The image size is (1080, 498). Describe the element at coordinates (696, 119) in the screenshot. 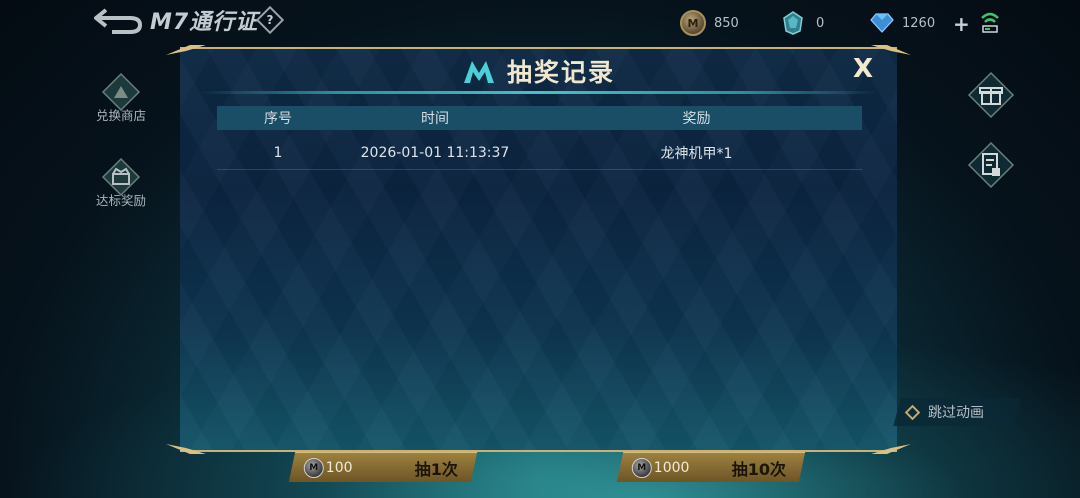

I see `column-header-reward: 奖励` at that location.